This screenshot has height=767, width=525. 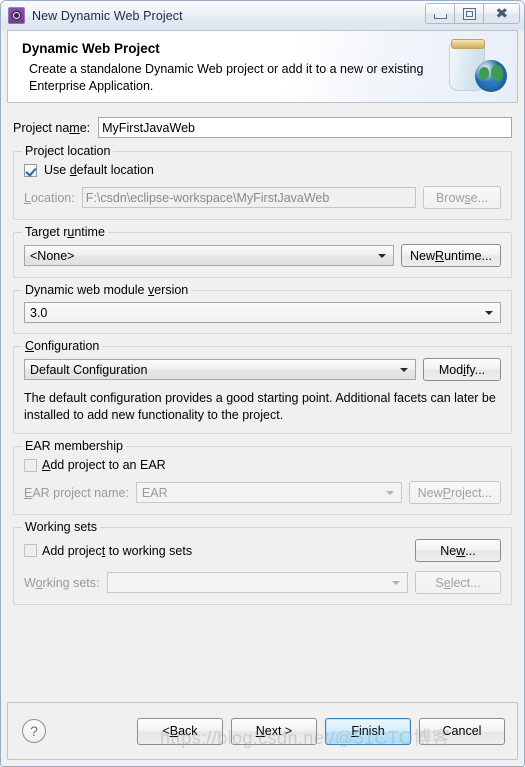 I want to click on help-icon: ?, so click(x=34, y=731).